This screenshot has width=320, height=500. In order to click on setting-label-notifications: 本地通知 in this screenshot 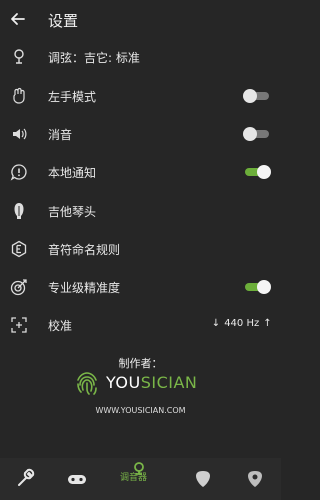, I will do `click(72, 173)`.